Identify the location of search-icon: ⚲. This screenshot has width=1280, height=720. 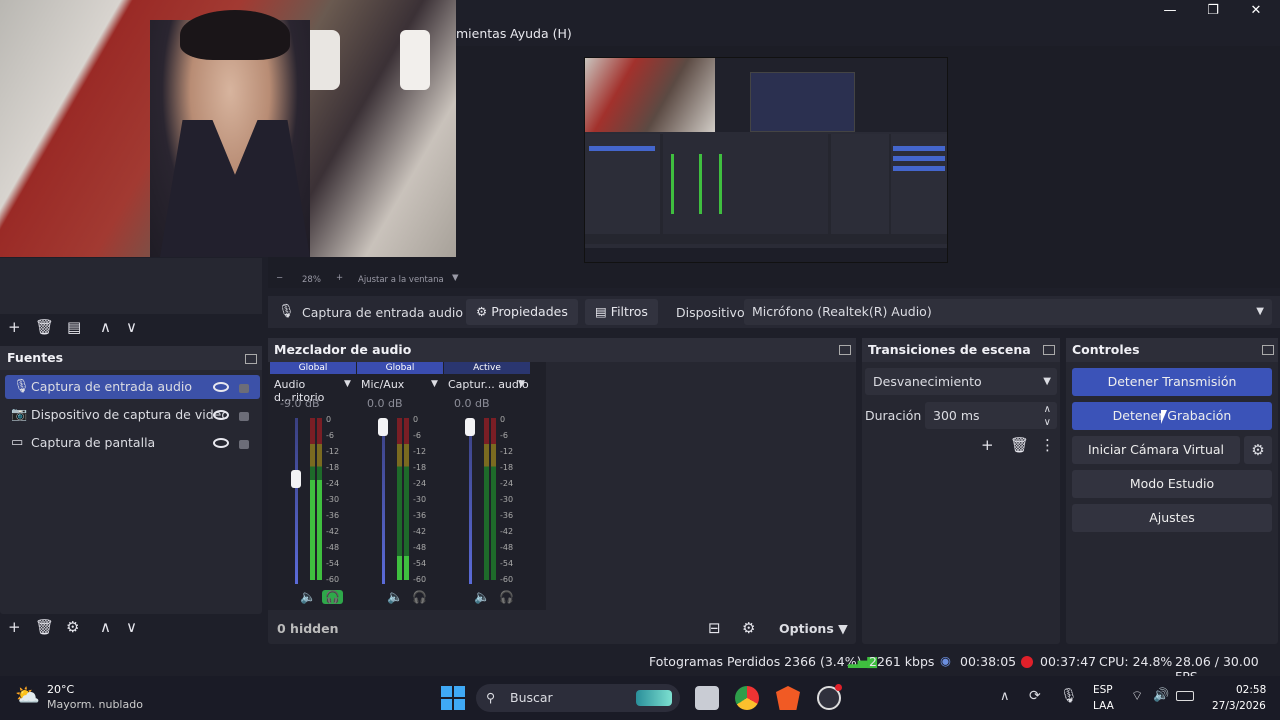
(491, 697).